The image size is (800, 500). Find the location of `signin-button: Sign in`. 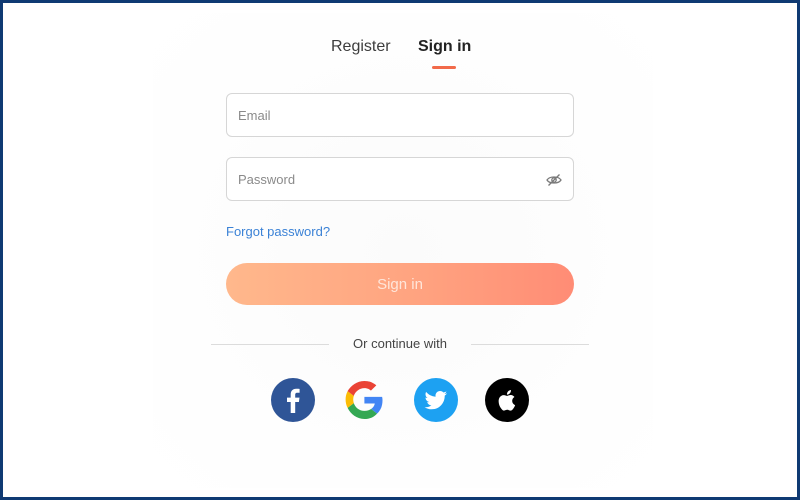

signin-button: Sign in is located at coordinates (400, 284).